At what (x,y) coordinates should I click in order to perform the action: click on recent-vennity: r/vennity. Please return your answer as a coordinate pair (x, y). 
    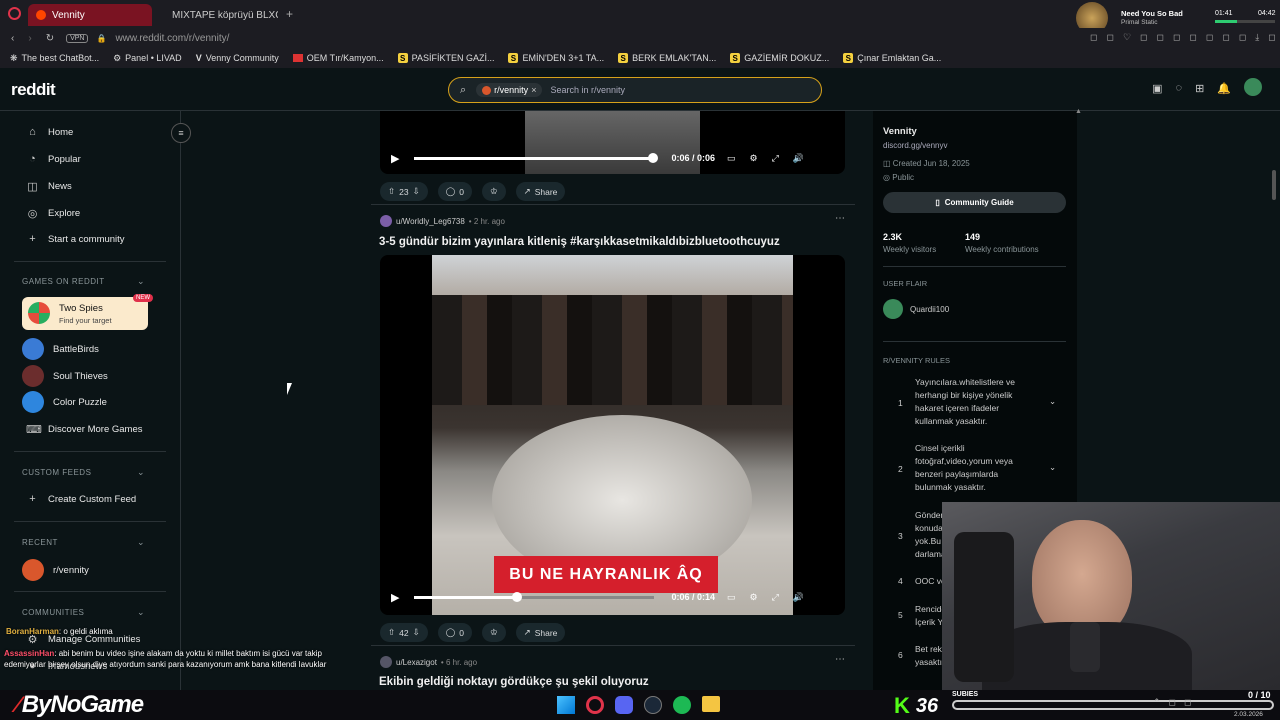
    Looking at the image, I should click on (55, 570).